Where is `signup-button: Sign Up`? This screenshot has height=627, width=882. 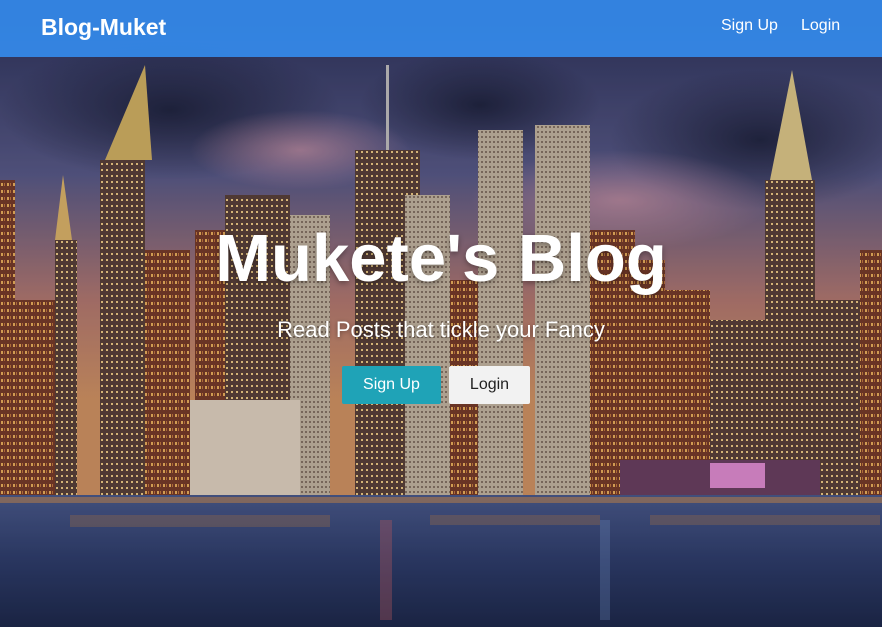
signup-button: Sign Up is located at coordinates (391, 385).